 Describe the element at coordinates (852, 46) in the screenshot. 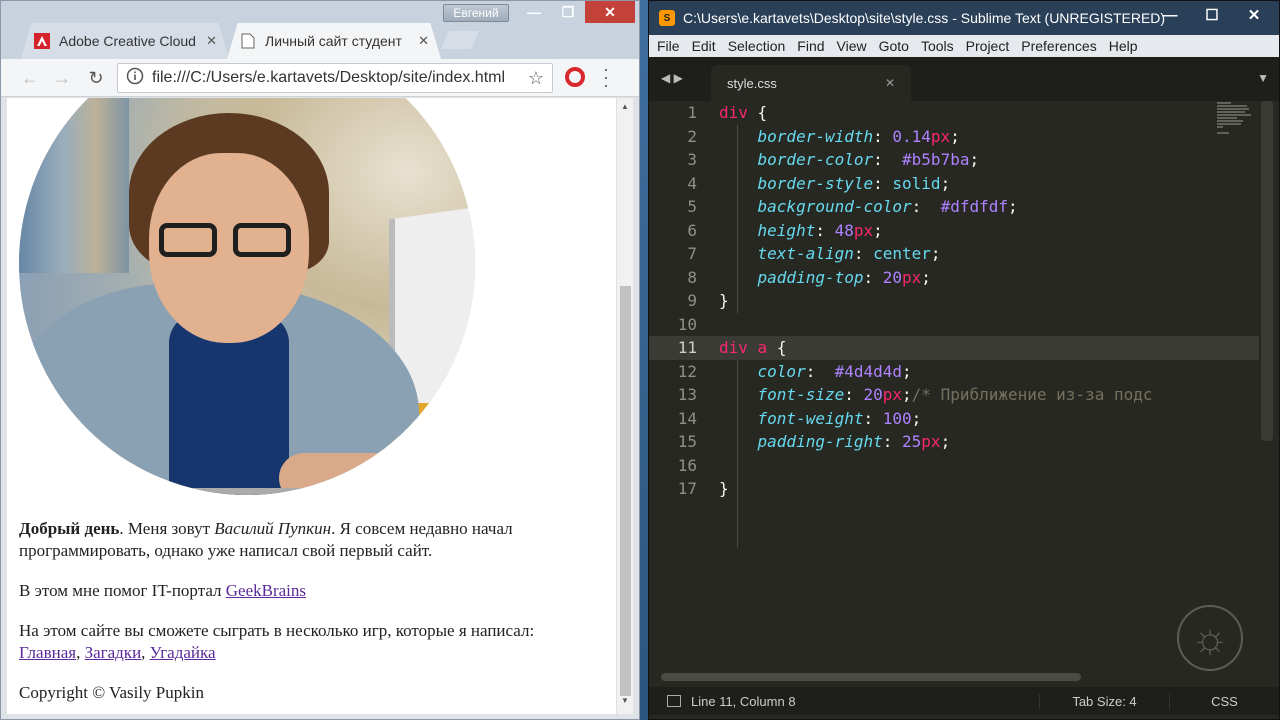

I see `menu-view: View` at that location.